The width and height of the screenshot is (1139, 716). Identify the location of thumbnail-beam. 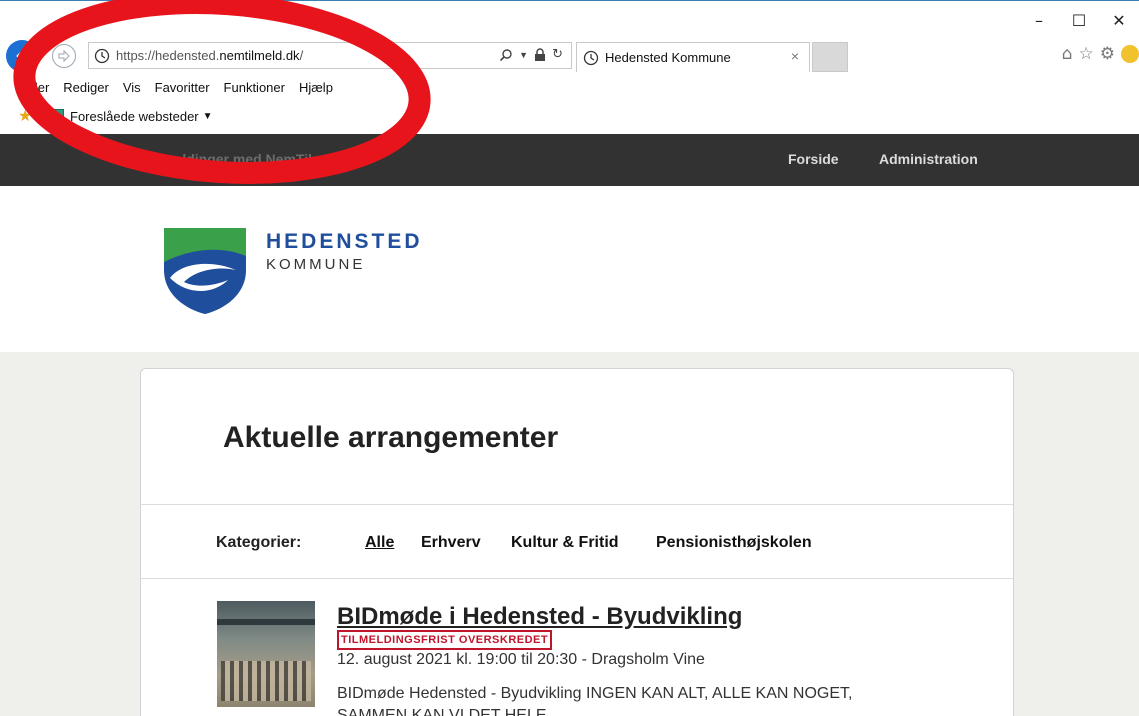
(266, 622).